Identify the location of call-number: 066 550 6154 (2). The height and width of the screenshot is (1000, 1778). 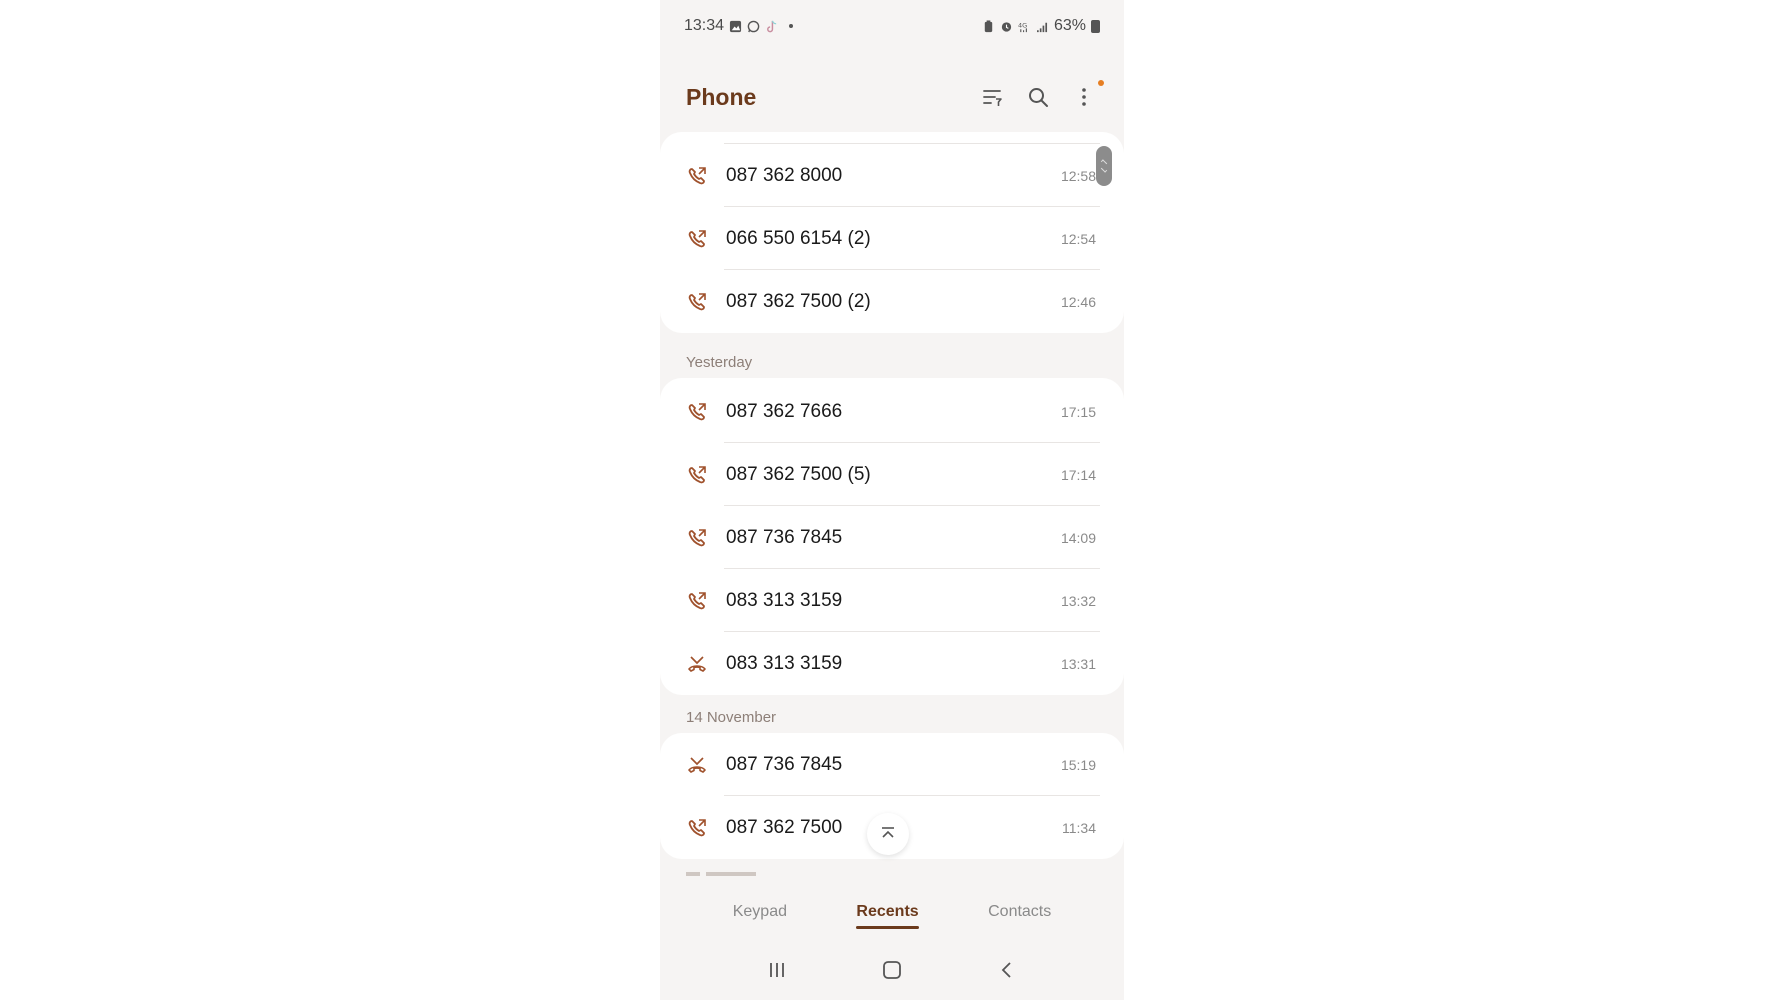
(798, 238).